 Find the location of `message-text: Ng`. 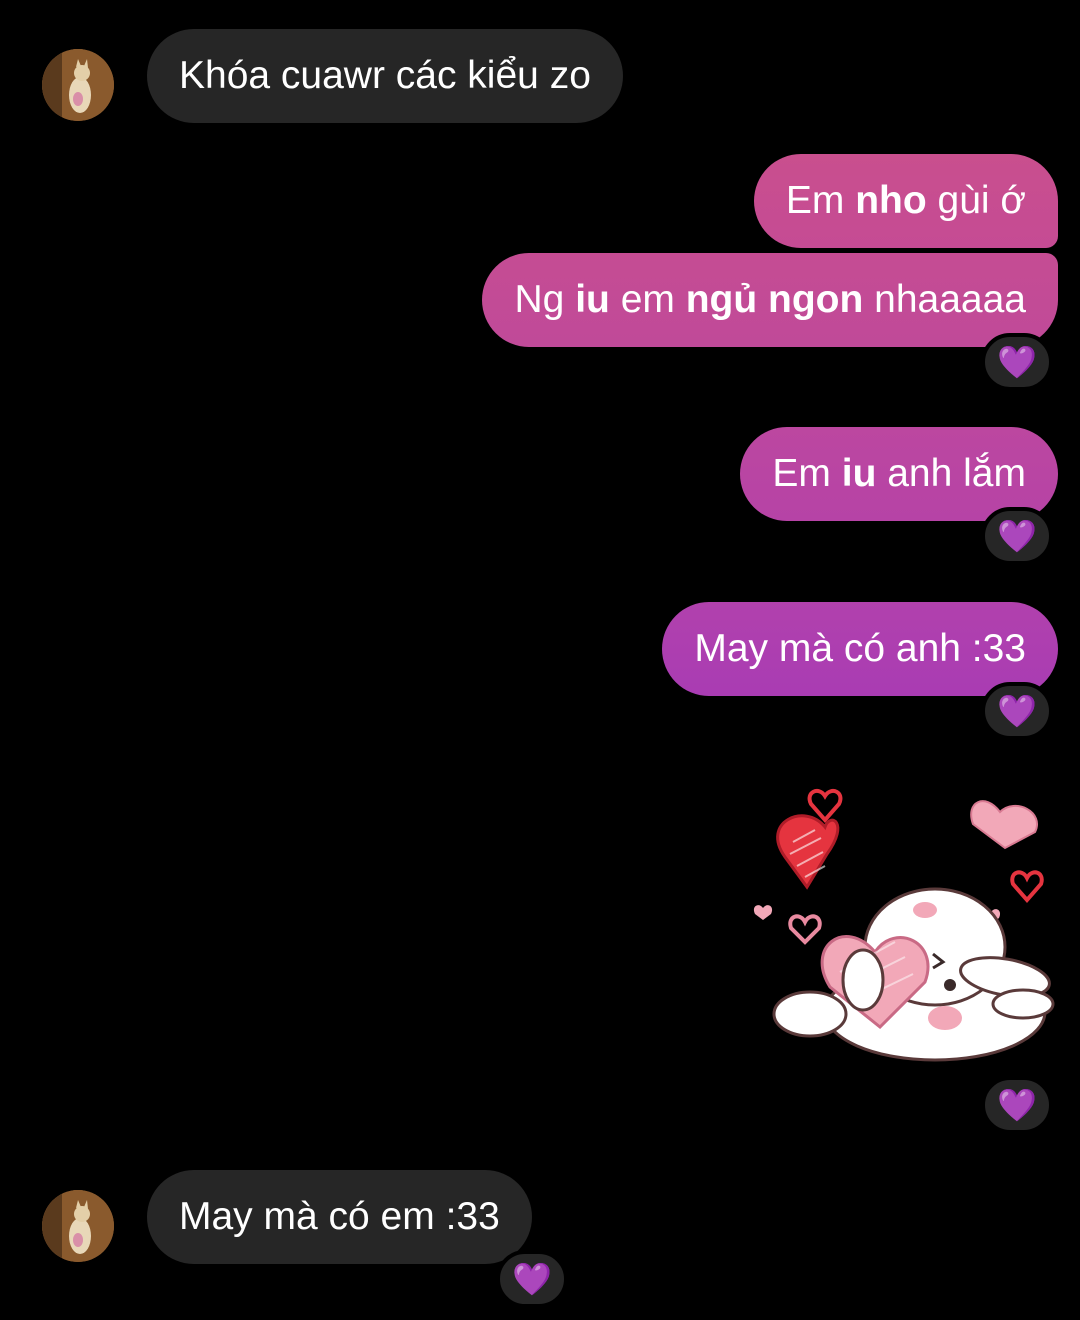

message-text: Ng is located at coordinates (545, 299).